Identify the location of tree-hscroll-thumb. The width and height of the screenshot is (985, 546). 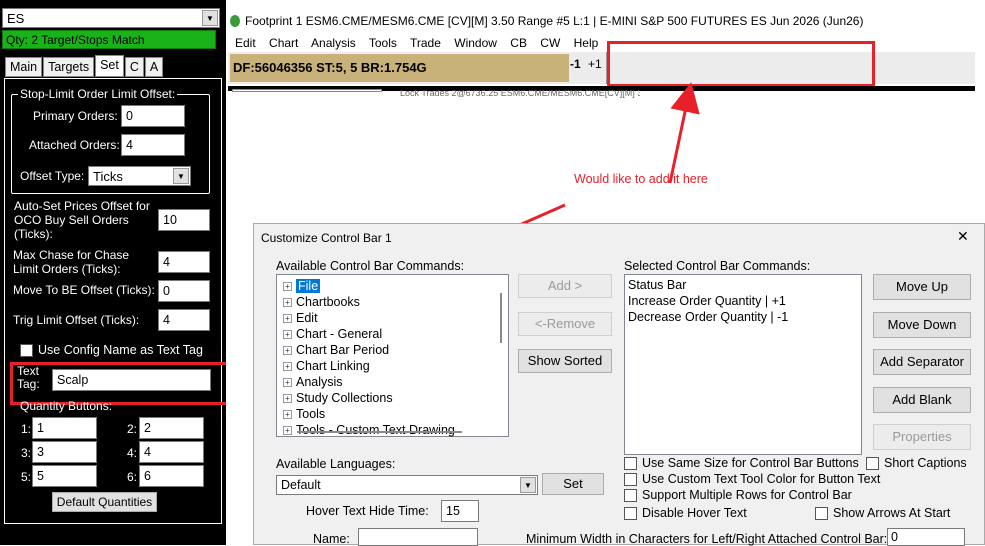
(379, 432).